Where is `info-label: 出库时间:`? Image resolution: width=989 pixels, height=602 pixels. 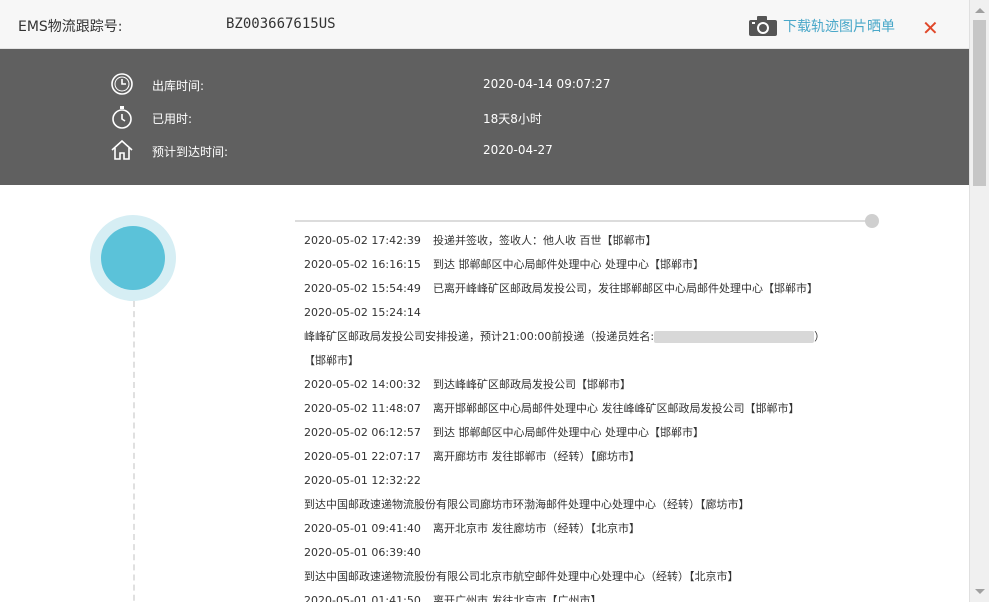
info-label: 出库时间: is located at coordinates (178, 86).